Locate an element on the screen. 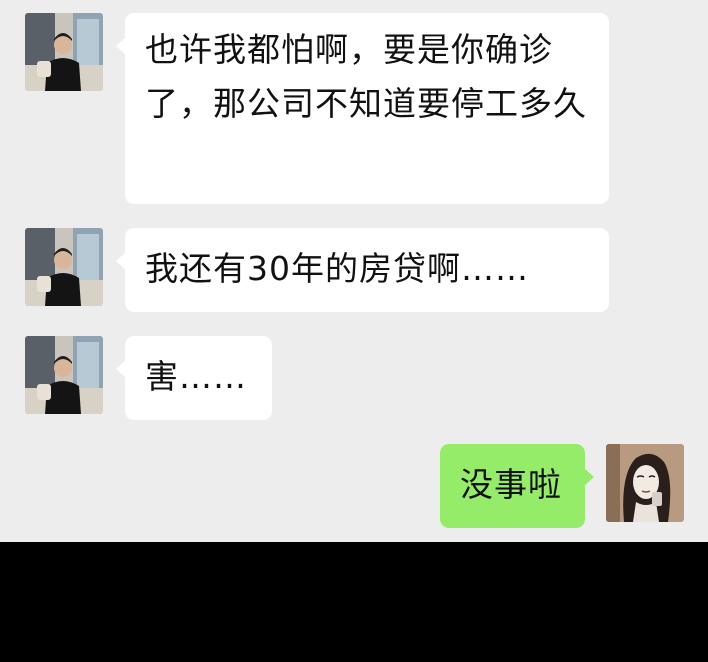 This screenshot has height=662, width=708. woman-avatar-image is located at coordinates (645, 483).